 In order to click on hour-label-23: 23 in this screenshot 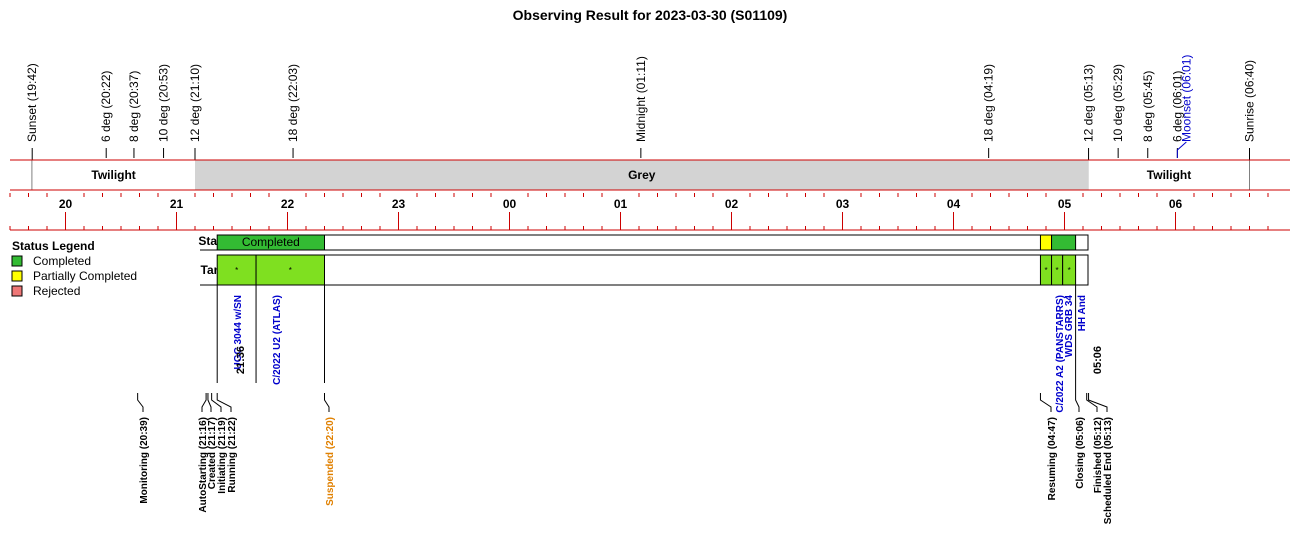, I will do `click(399, 204)`.